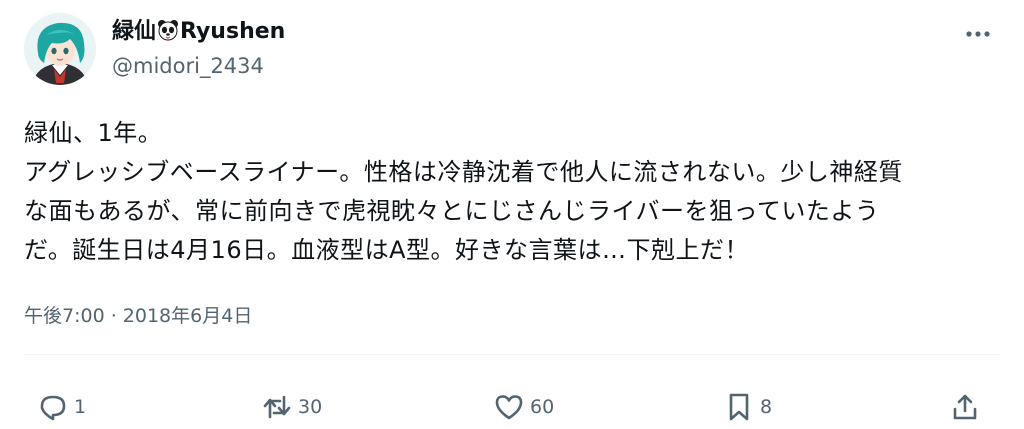 The width and height of the screenshot is (1024, 429). What do you see at coordinates (524, 407) in the screenshot?
I see `like-button: 60` at bounding box center [524, 407].